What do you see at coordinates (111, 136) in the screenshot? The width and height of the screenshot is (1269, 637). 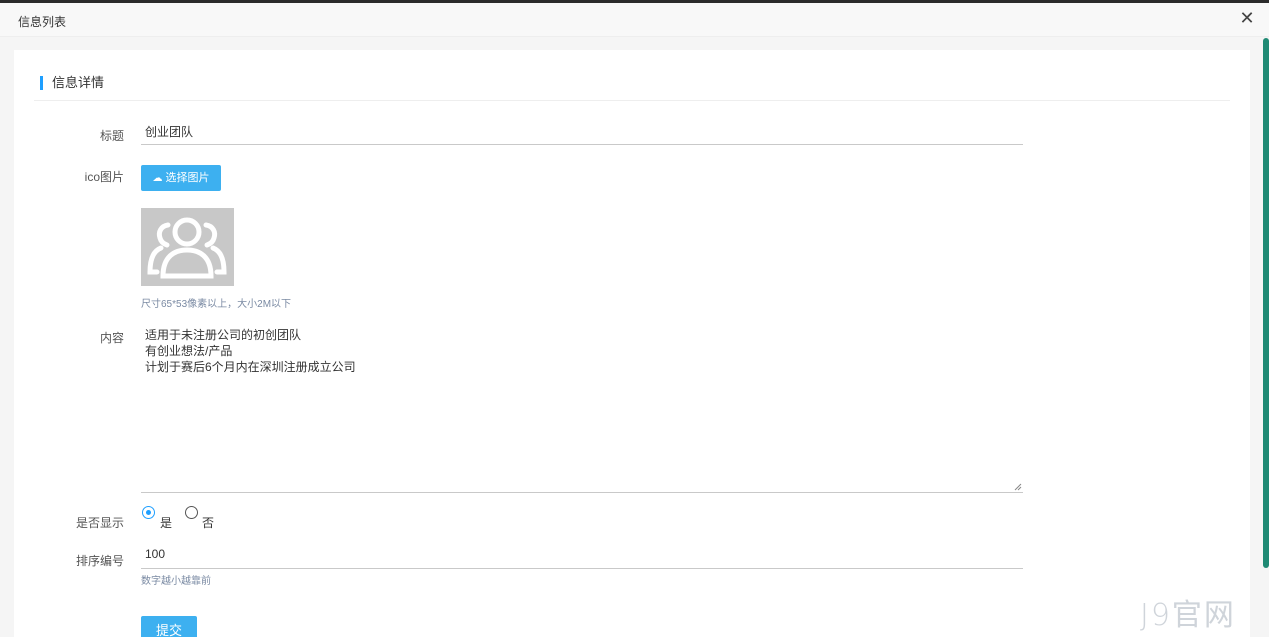 I see `title-label: 标题` at bounding box center [111, 136].